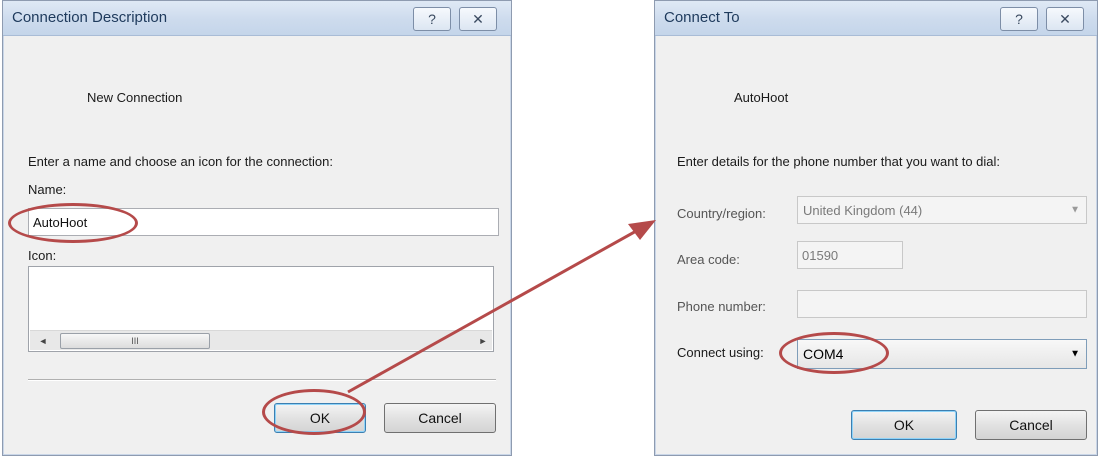  I want to click on icon-list: ◄ III ►, so click(261, 309).